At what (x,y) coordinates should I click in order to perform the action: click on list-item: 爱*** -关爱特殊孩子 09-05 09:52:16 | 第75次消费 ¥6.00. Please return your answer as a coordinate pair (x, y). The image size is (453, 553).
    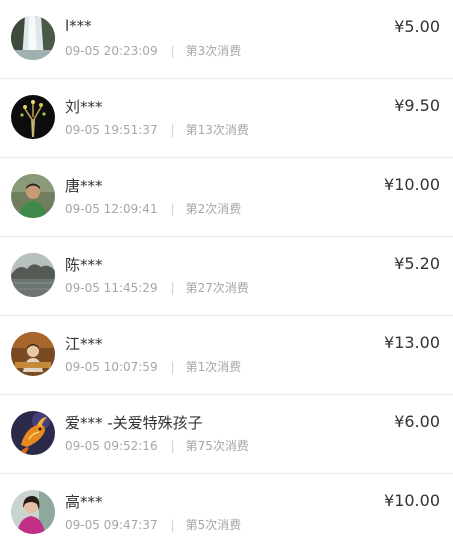
    Looking at the image, I should click on (226, 434).